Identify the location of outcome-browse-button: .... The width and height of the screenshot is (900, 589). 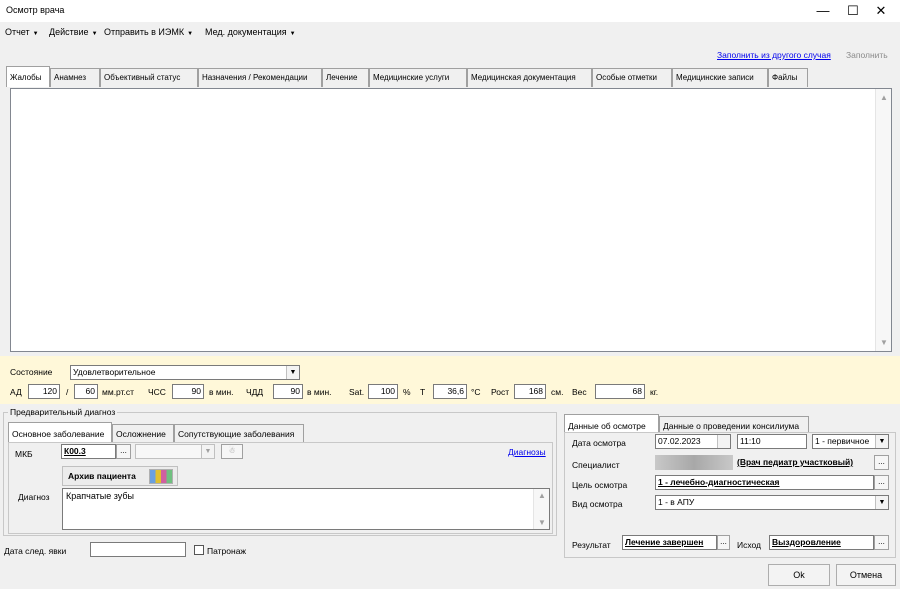
(881, 542).